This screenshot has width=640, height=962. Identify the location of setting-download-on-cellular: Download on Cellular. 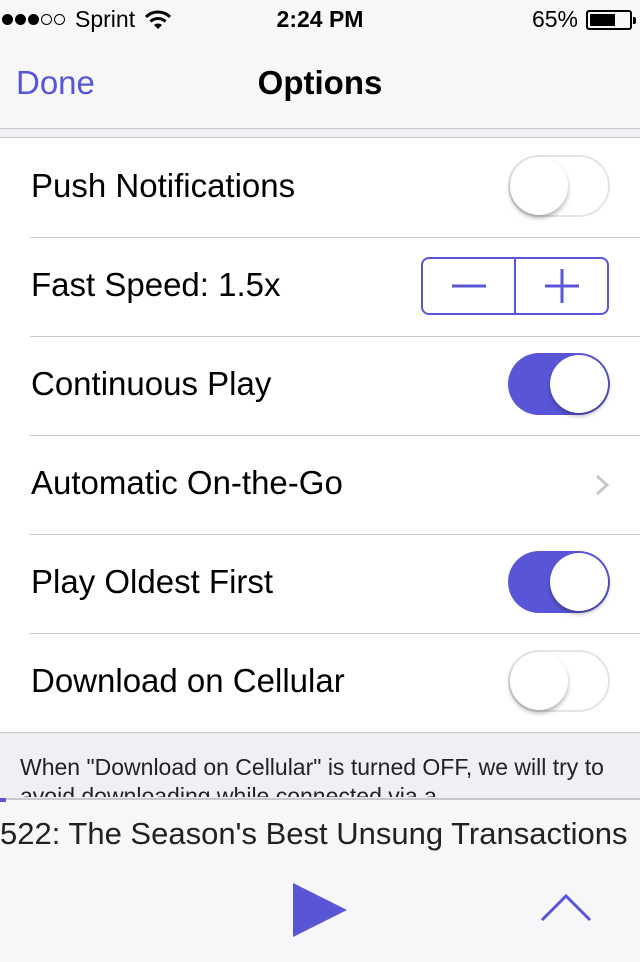
(320, 682).